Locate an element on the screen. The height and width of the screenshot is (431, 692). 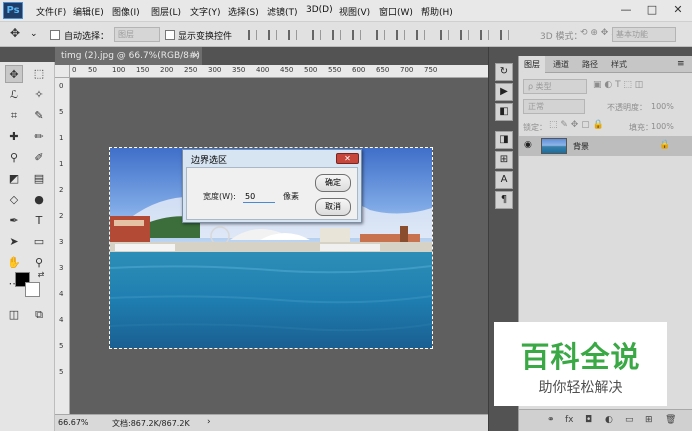
close-window-button: ✕ is located at coordinates (678, 10).